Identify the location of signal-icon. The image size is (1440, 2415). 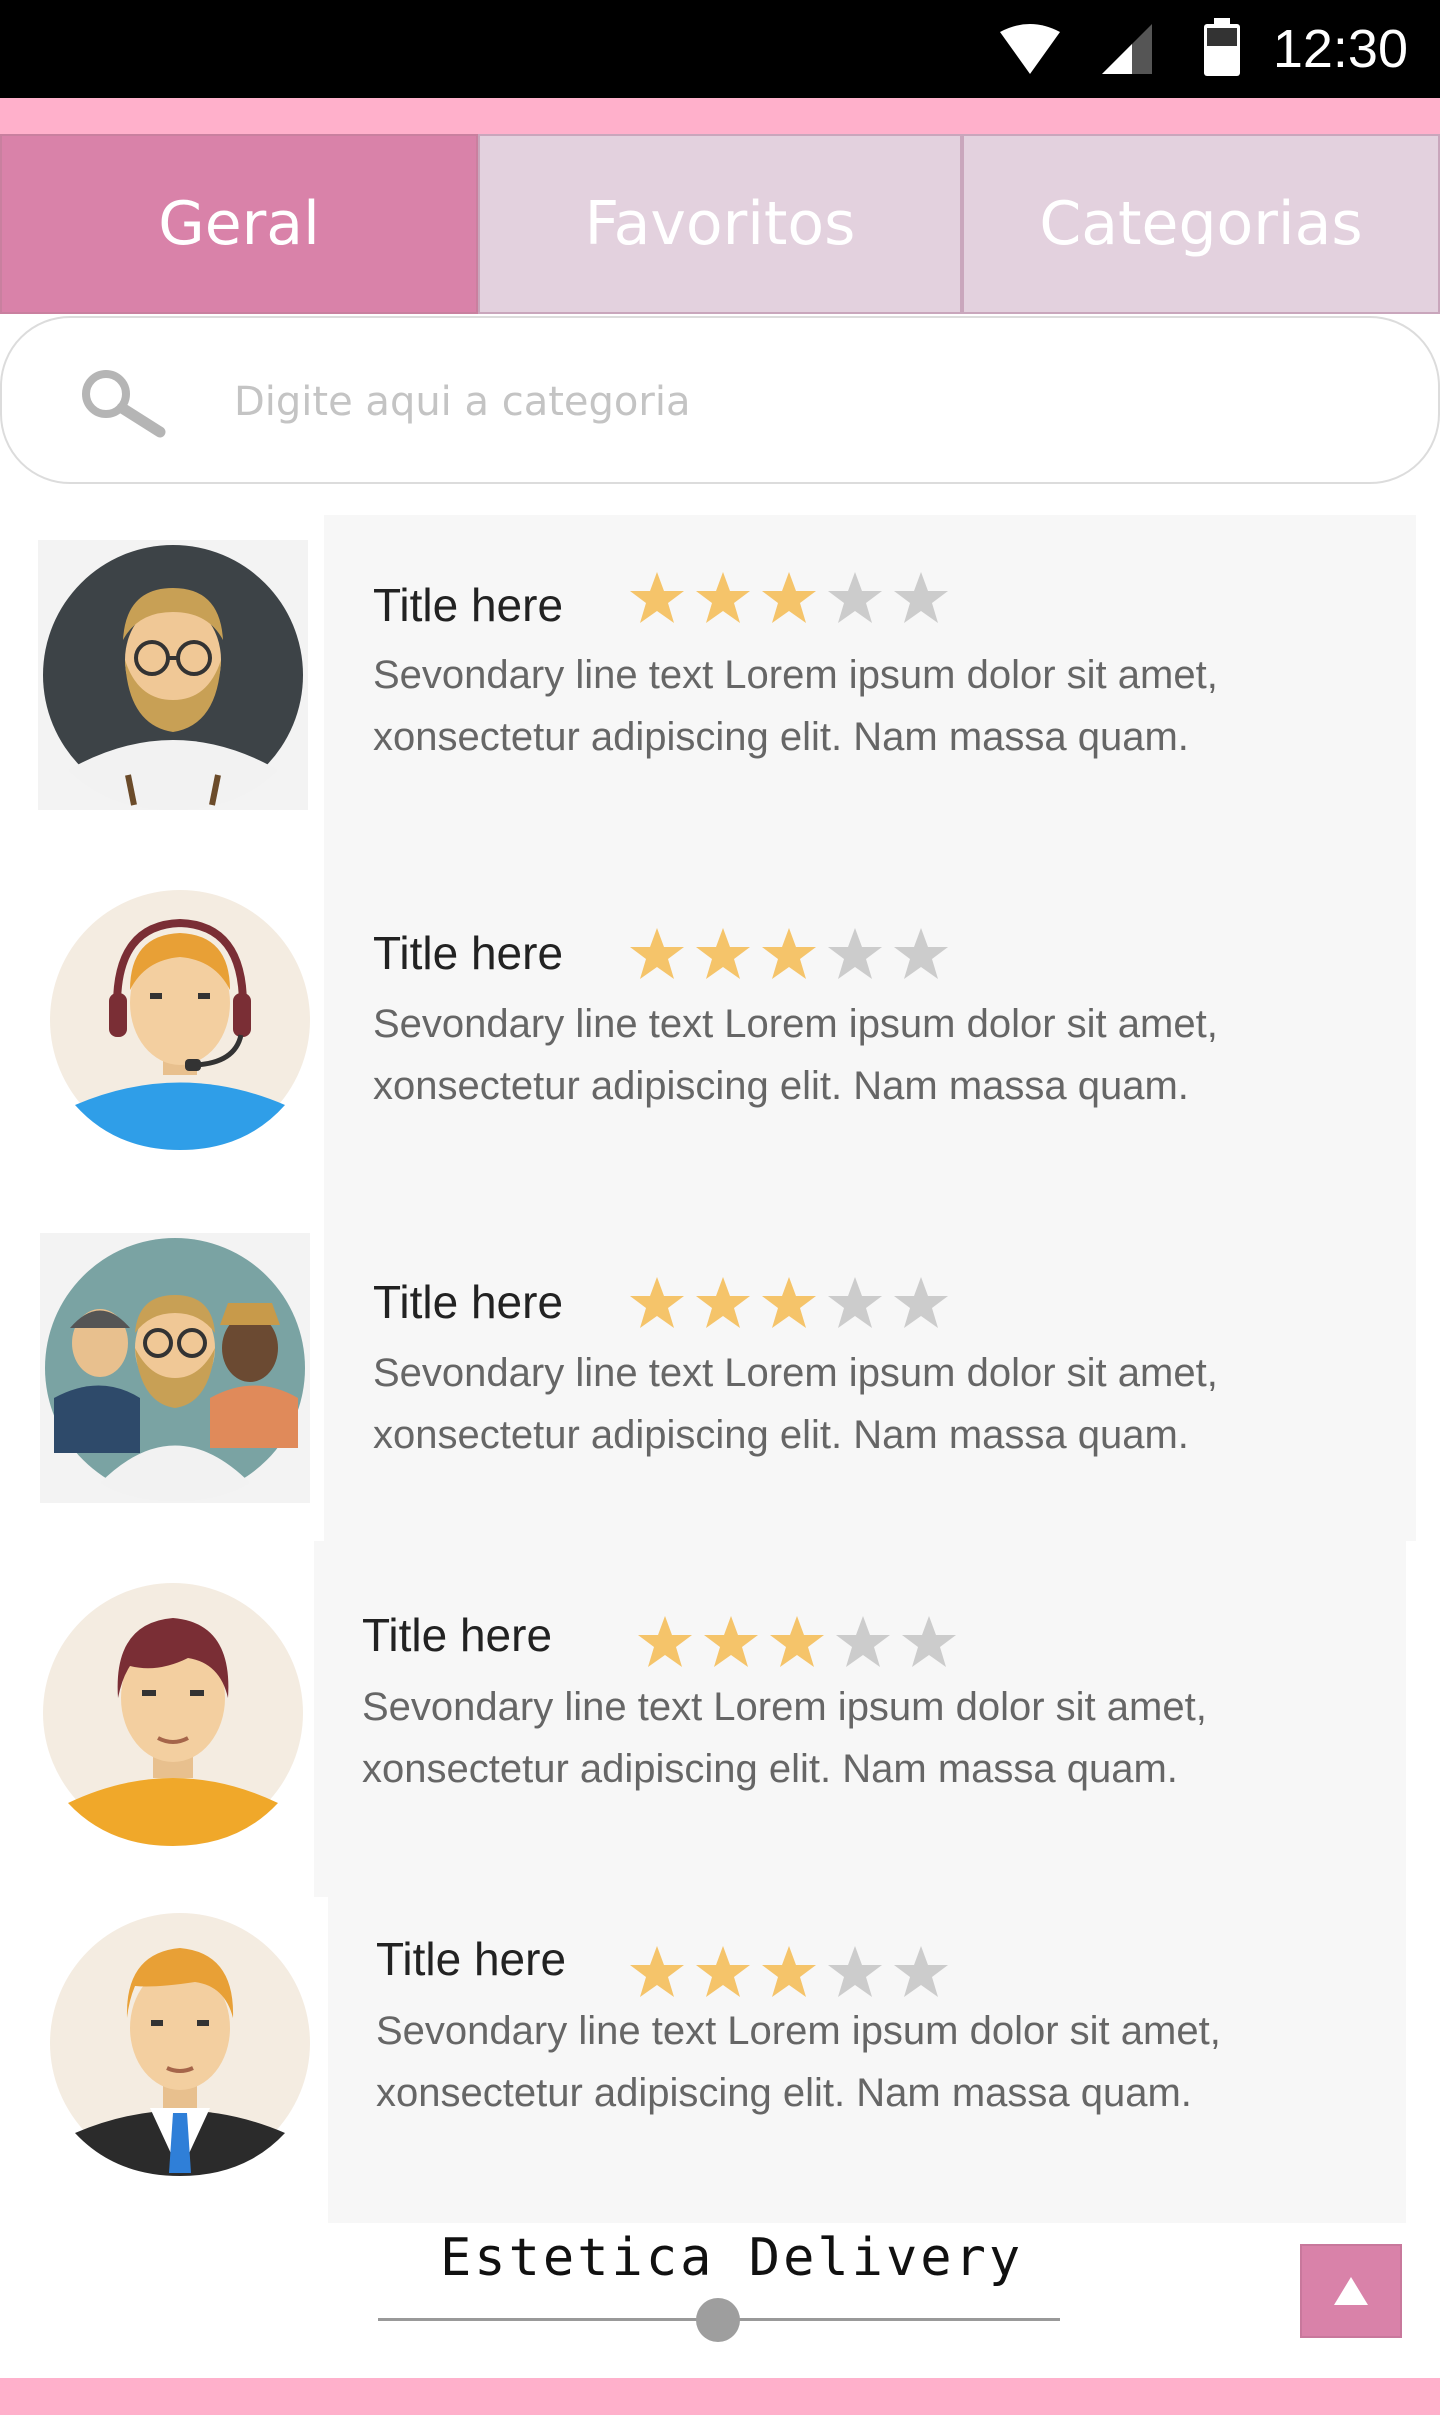
(1127, 49).